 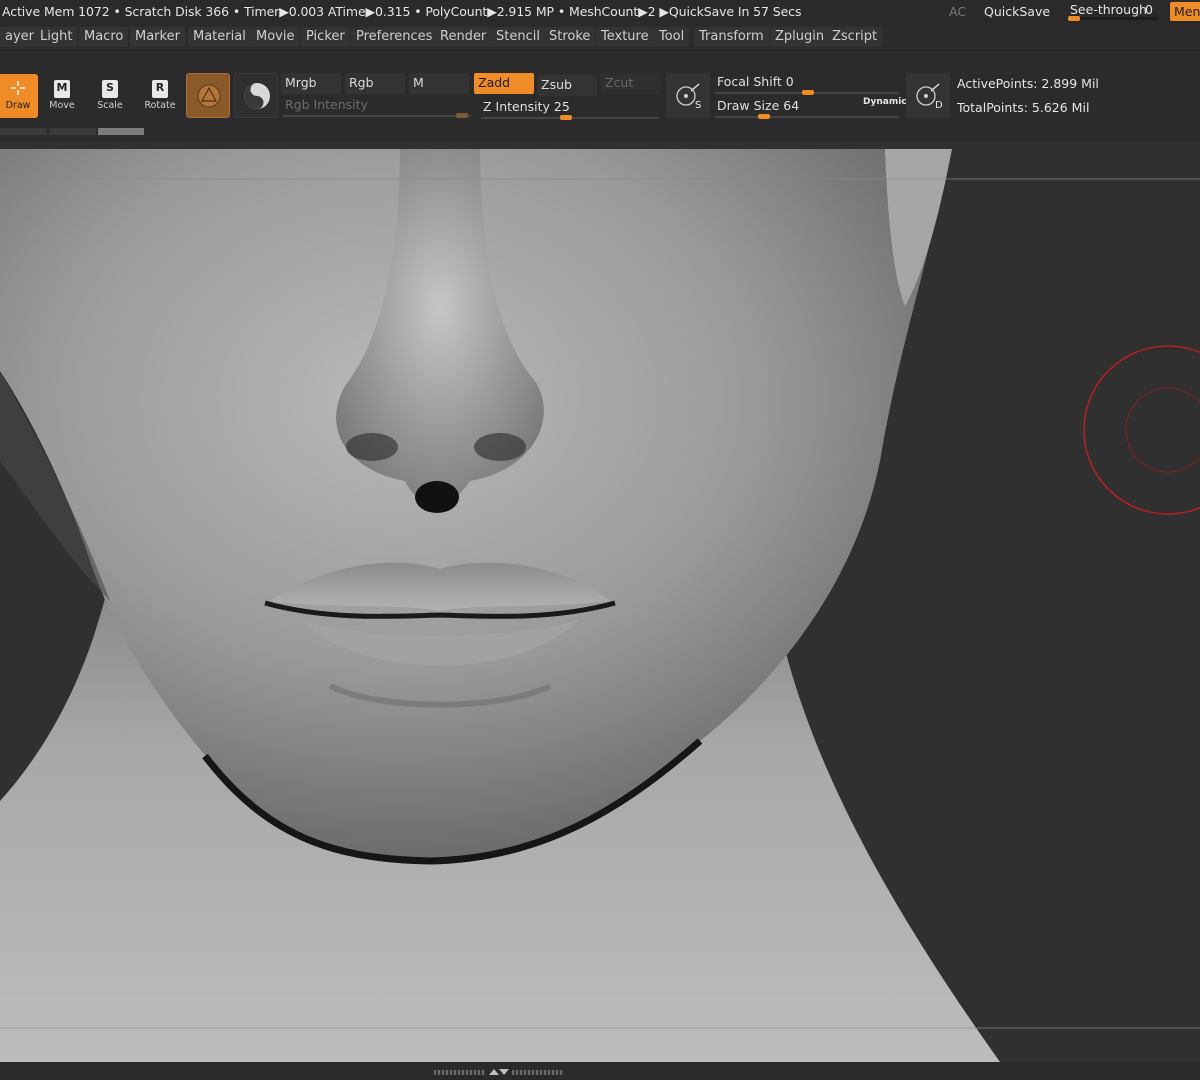 What do you see at coordinates (504, 83) in the screenshot?
I see `zadd-toggle: Zadd` at bounding box center [504, 83].